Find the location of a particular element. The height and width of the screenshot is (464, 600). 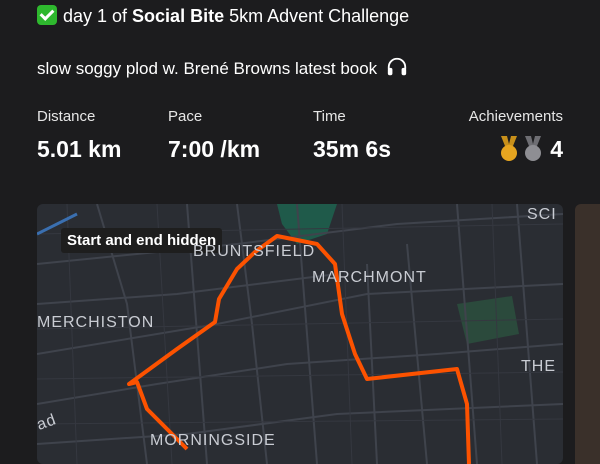

headphones-icon is located at coordinates (397, 66).